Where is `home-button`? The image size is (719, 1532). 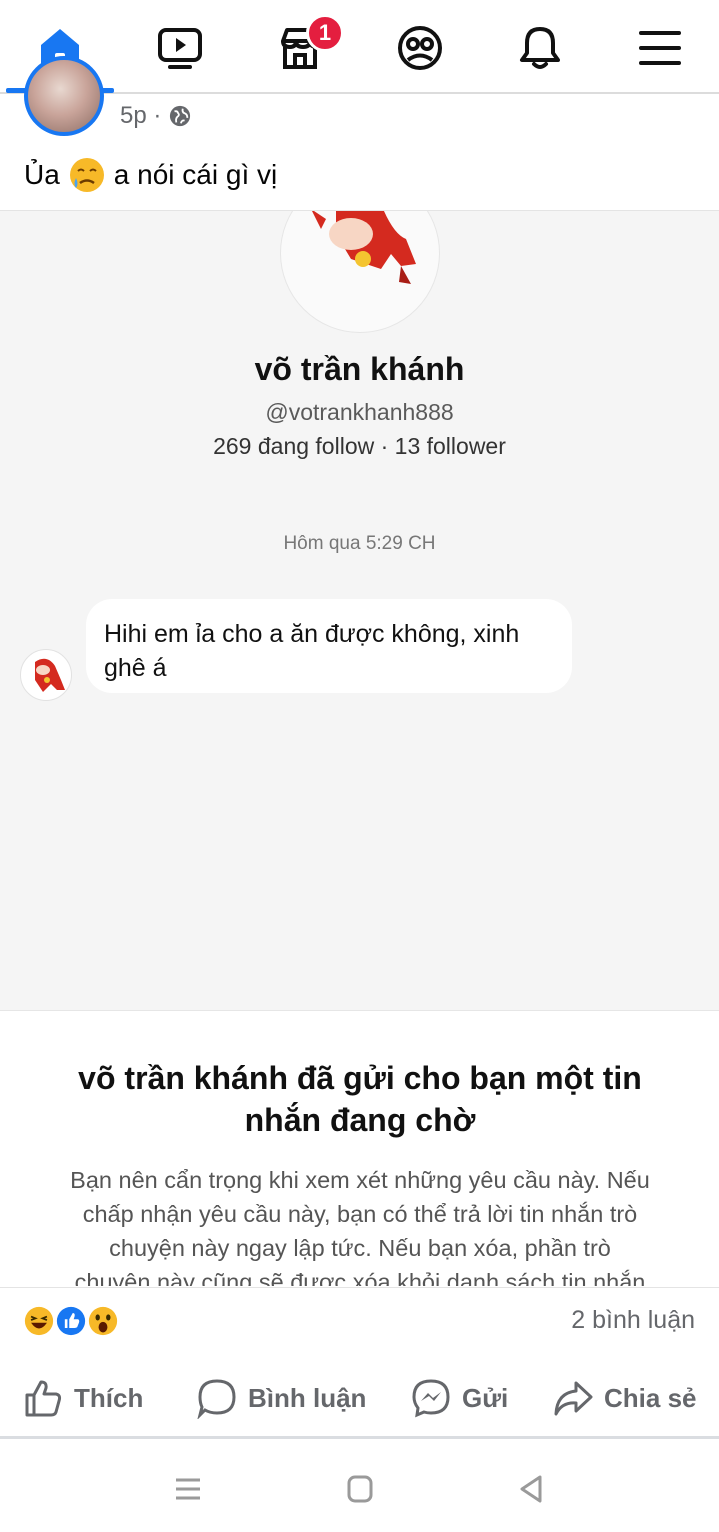
home-button is located at coordinates (360, 1489).